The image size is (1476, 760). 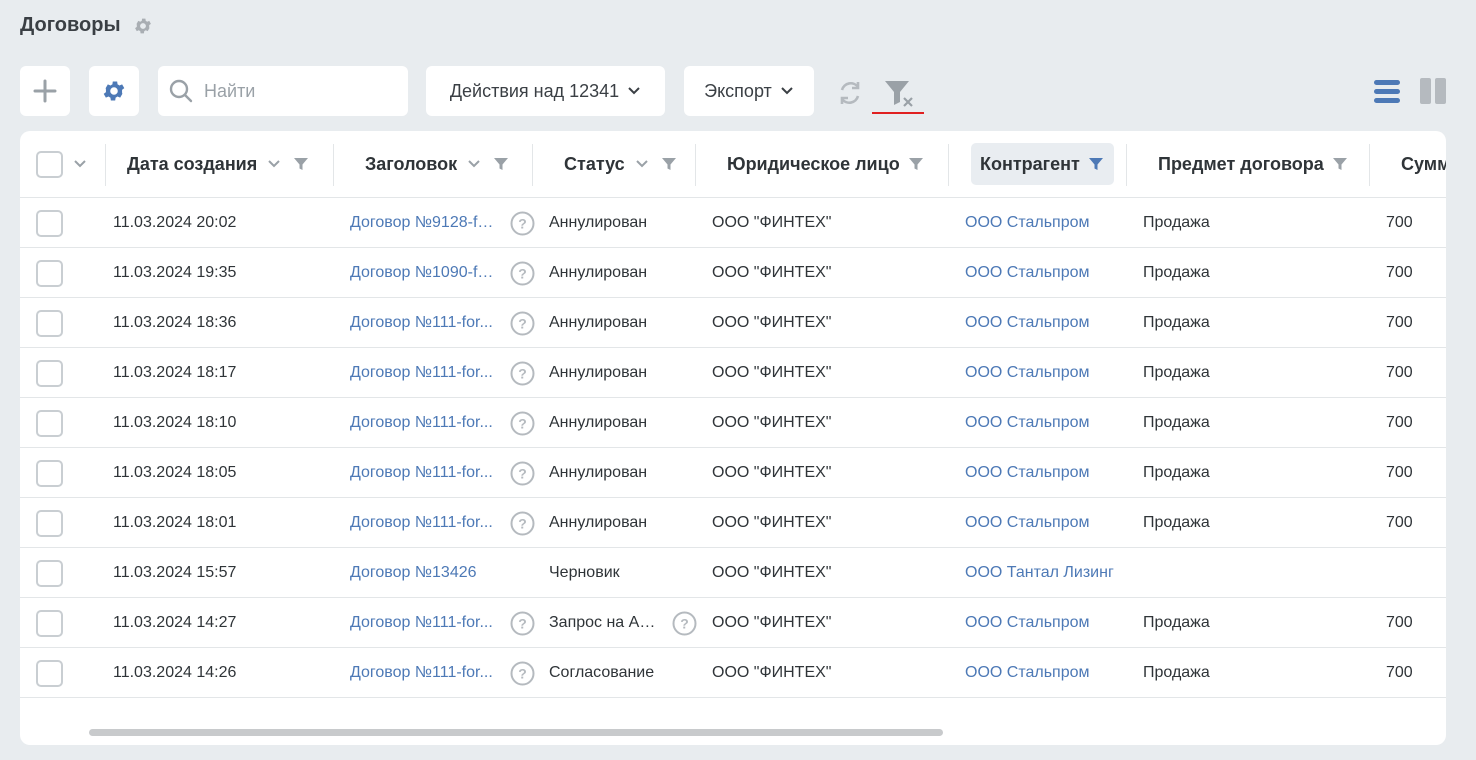 What do you see at coordinates (175, 522) in the screenshot?
I see `cell-created: 11.03.2024 18:01` at bounding box center [175, 522].